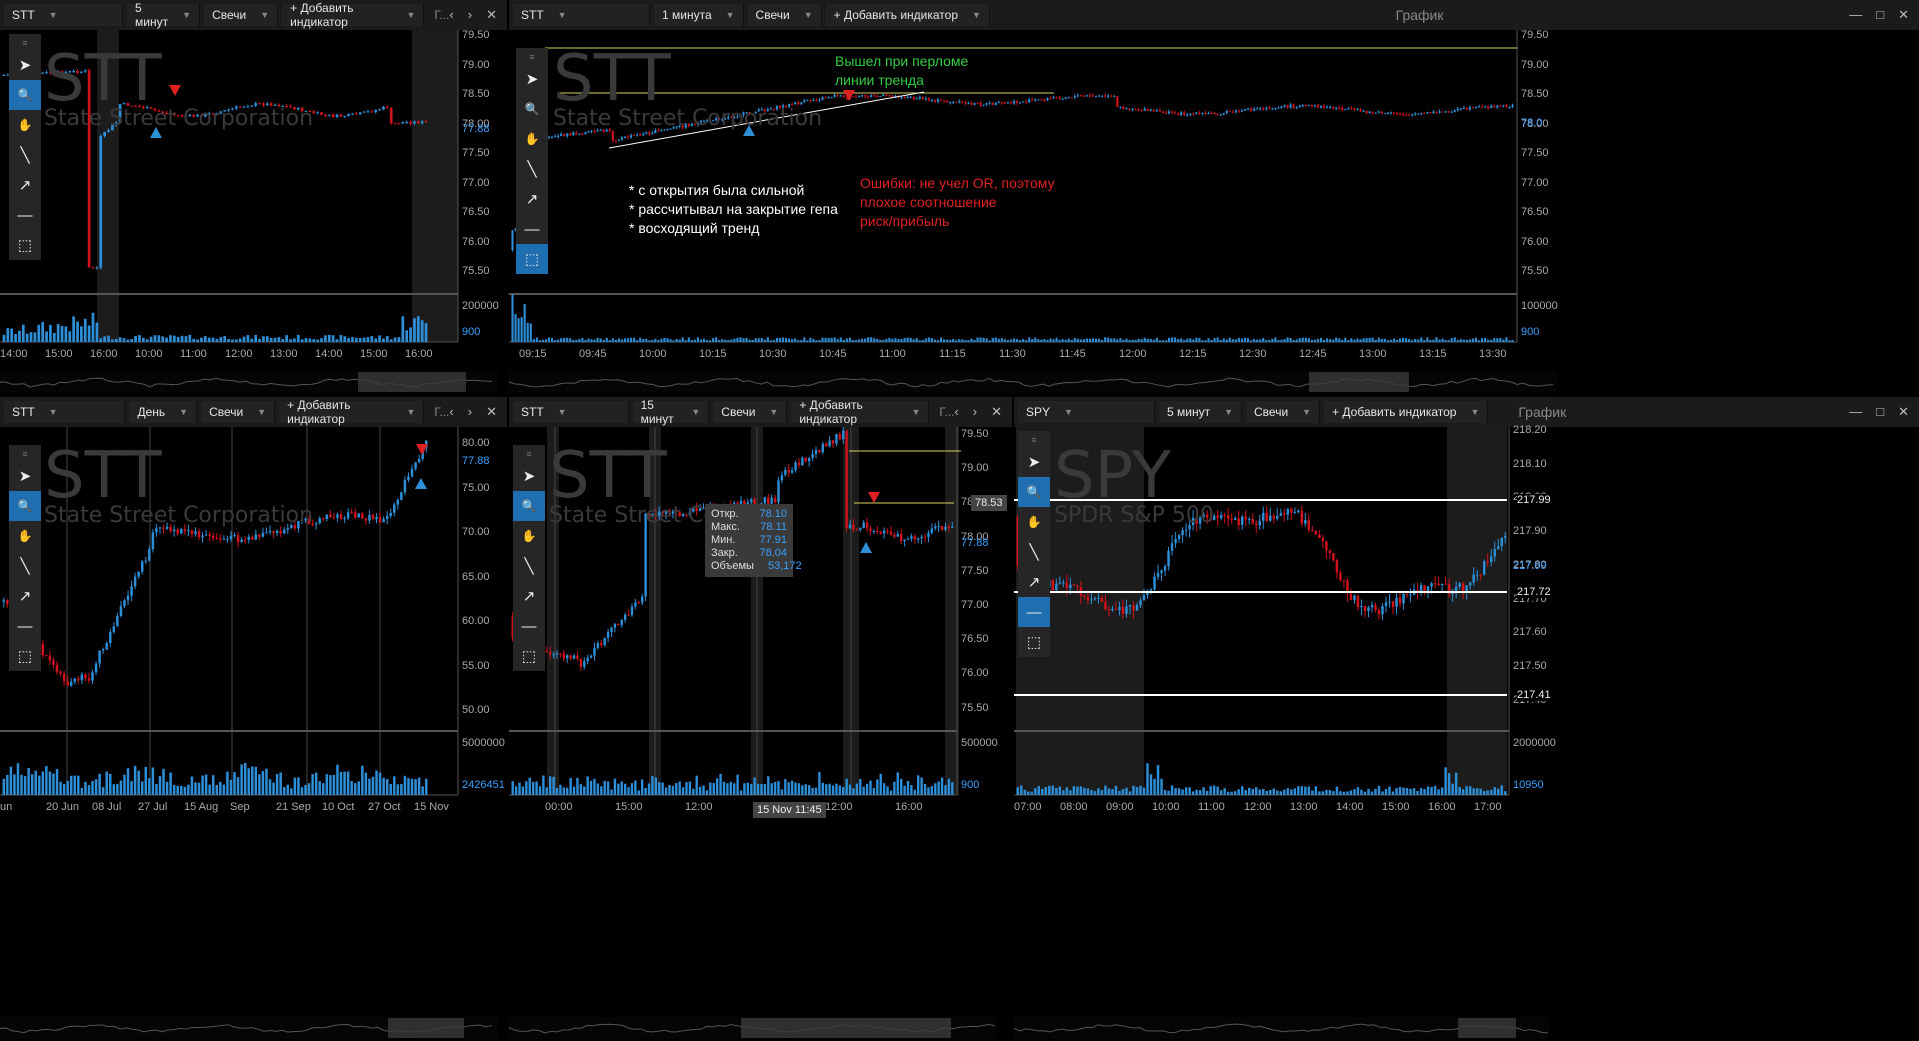 The width and height of the screenshot is (1919, 1041). I want to click on interval-label: 5 минут, so click(1189, 412).